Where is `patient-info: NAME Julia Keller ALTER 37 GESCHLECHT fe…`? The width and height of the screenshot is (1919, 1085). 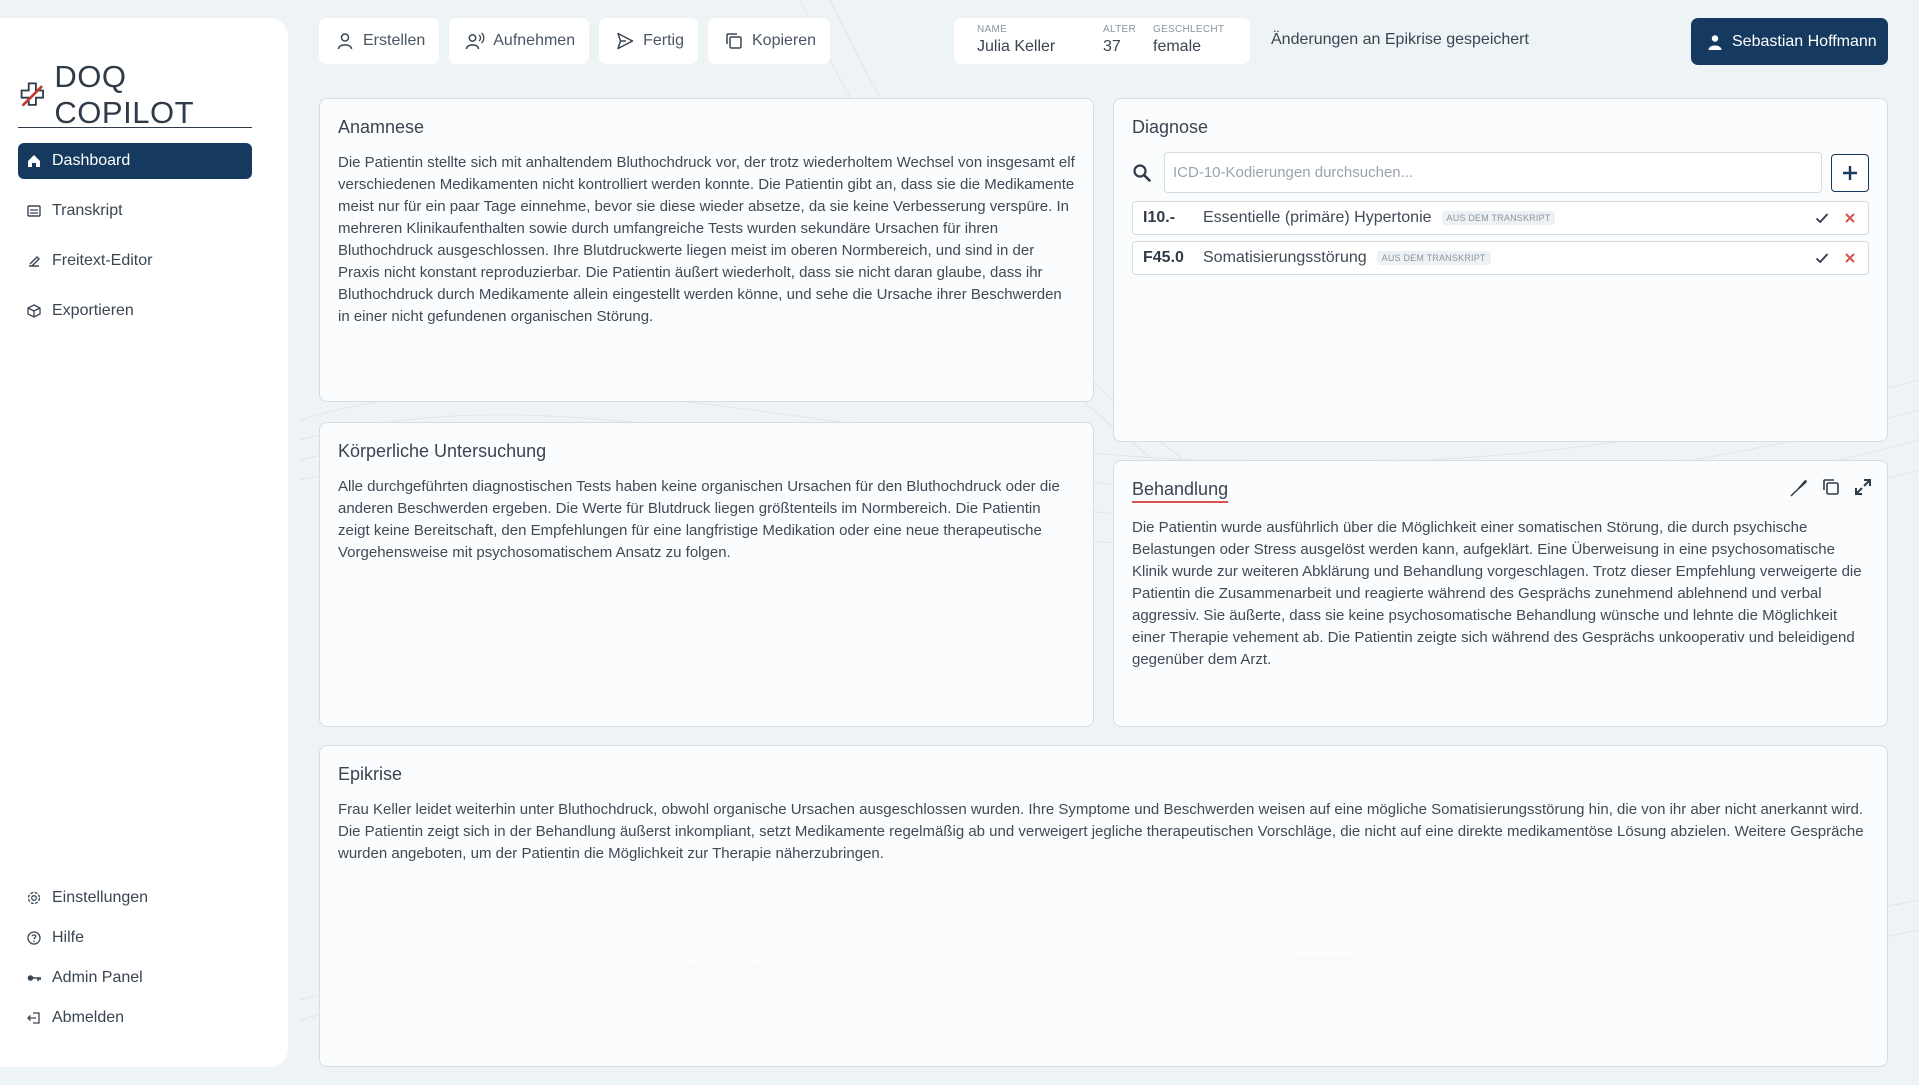
patient-info: NAME Julia Keller ALTER 37 GESCHLECHT fe… is located at coordinates (1102, 41).